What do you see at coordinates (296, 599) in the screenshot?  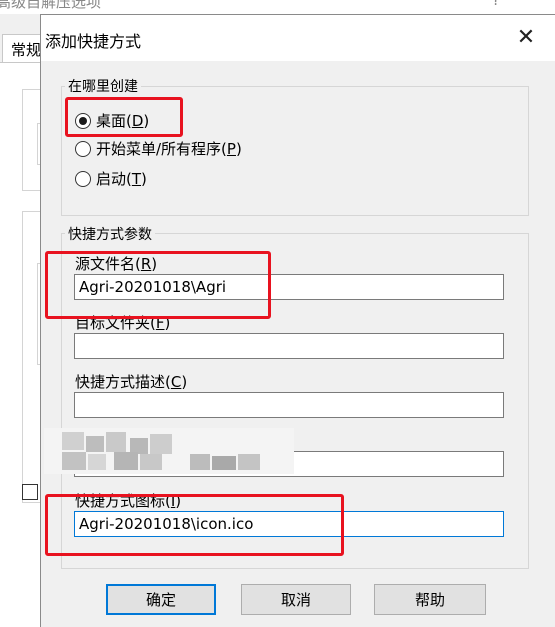 I see `cancel-button: 取消` at bounding box center [296, 599].